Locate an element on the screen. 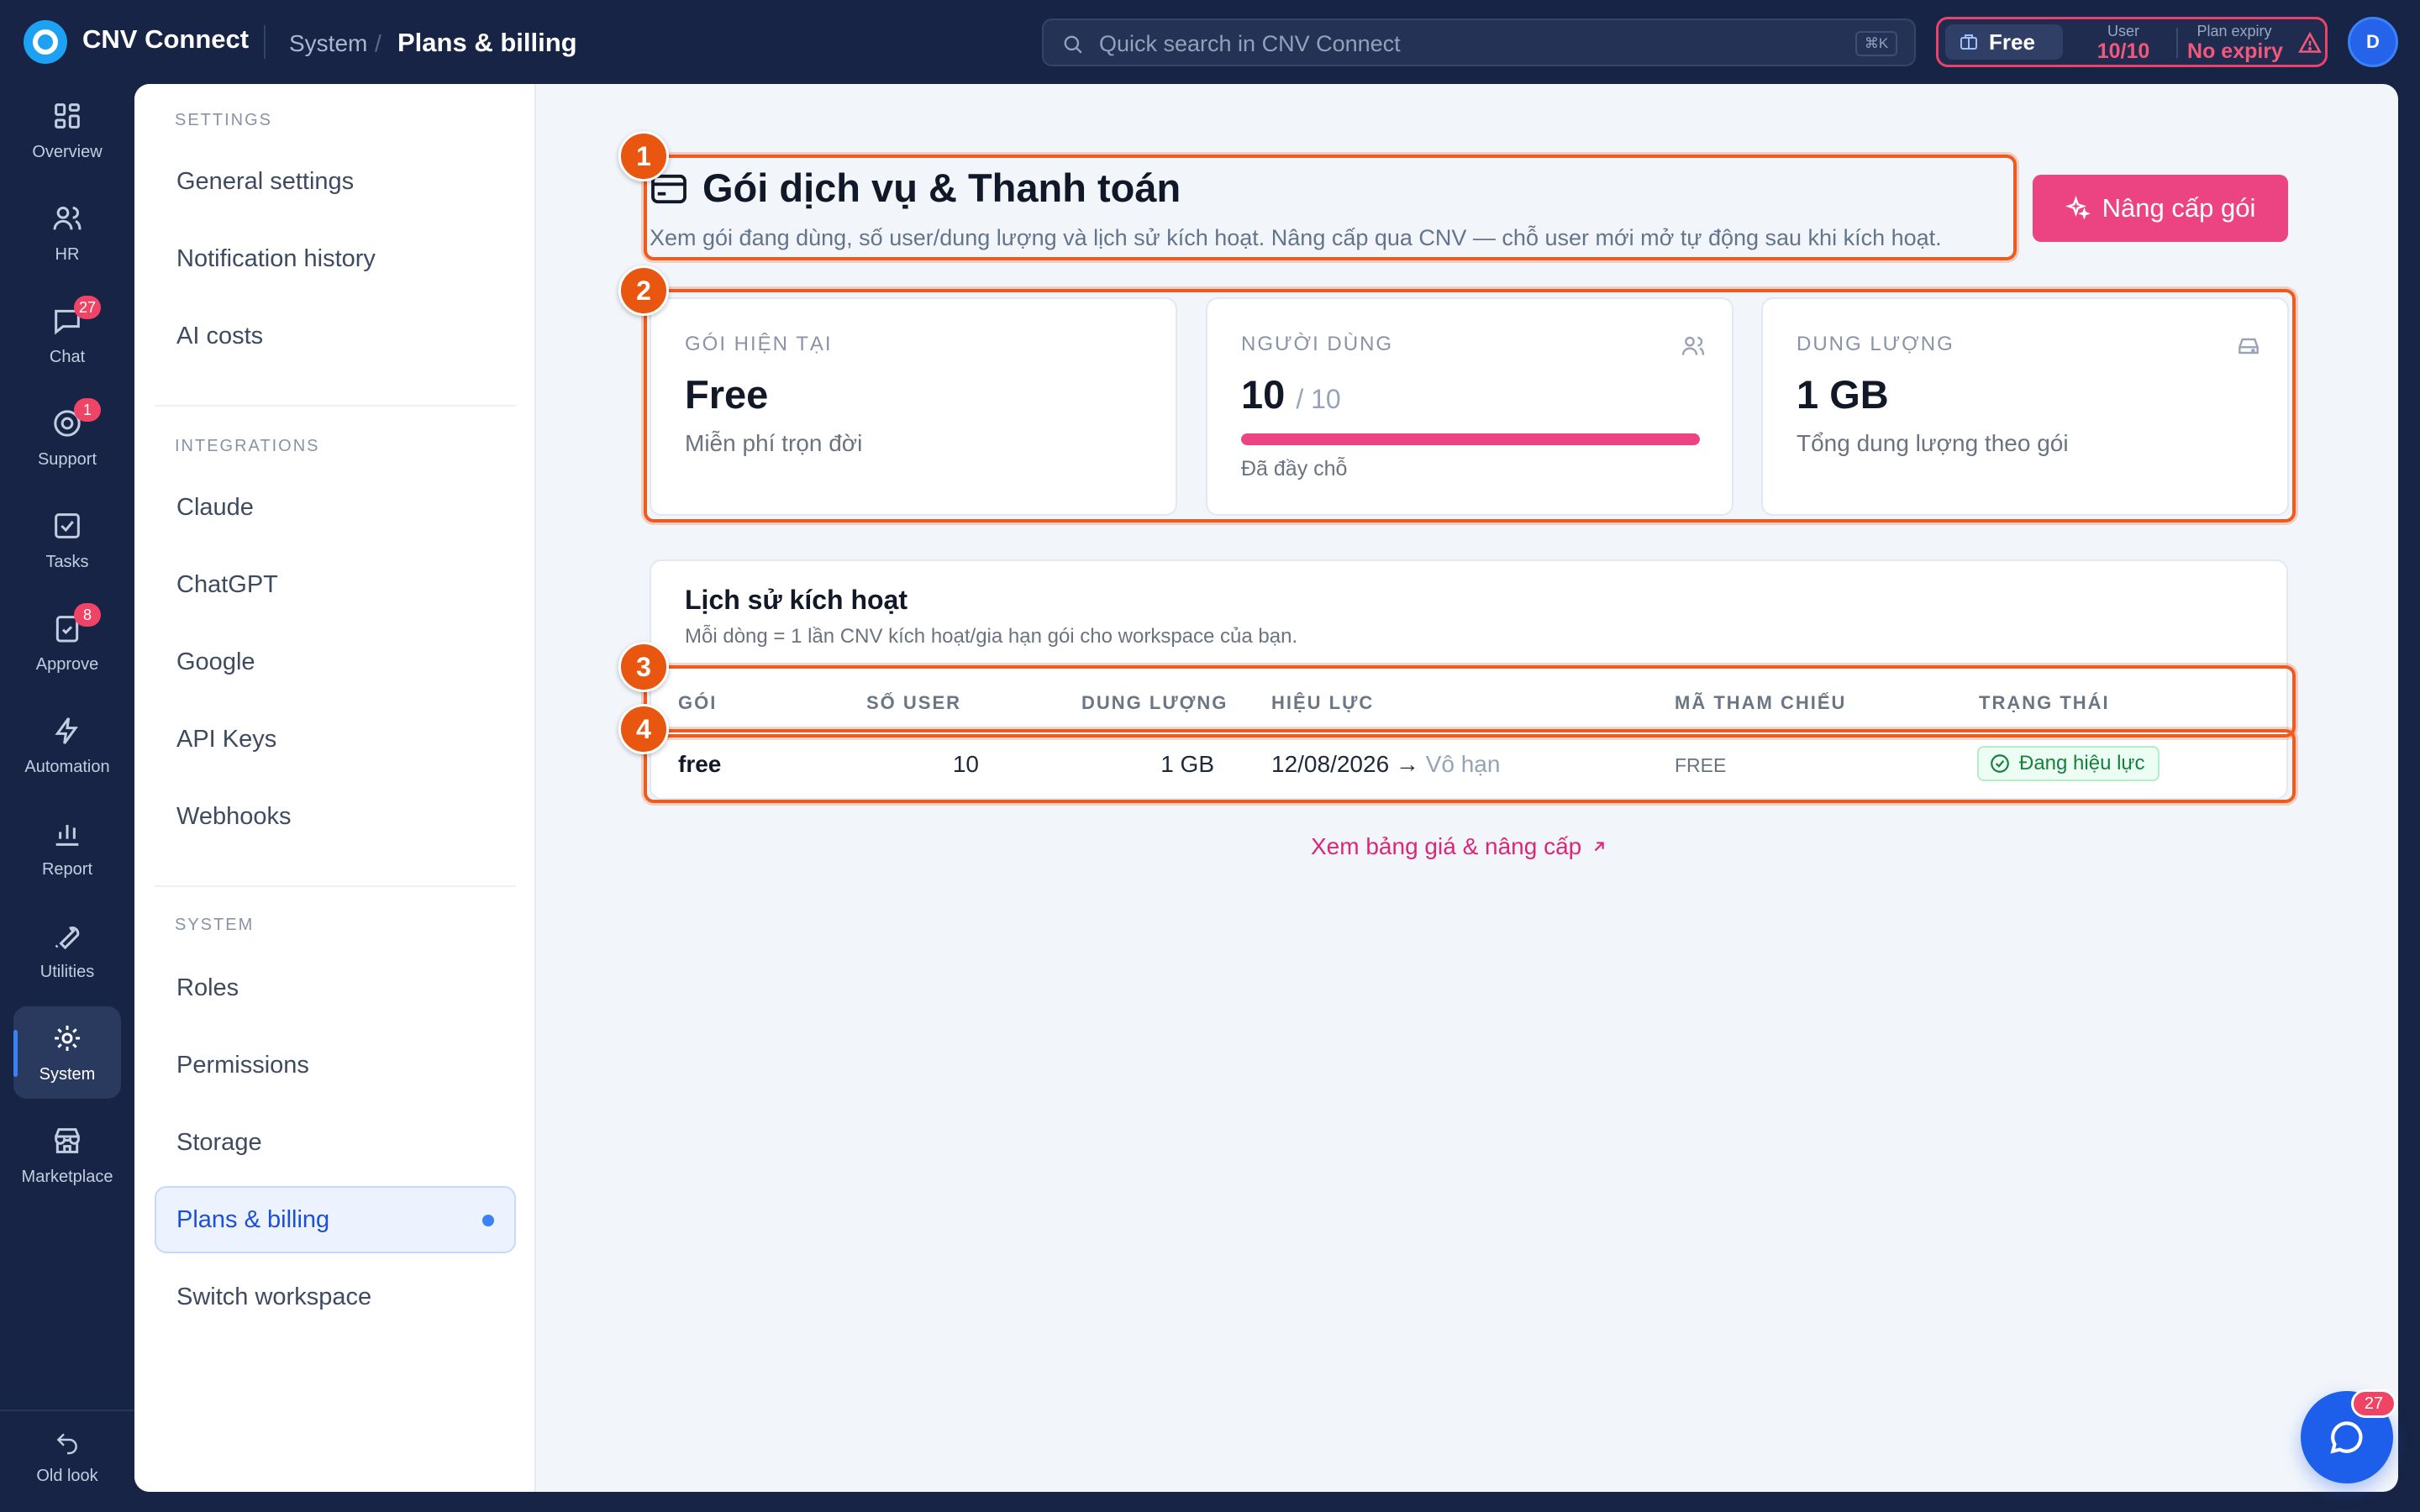 The height and width of the screenshot is (1512, 2420). app-title: CNV Connect is located at coordinates (166, 39).